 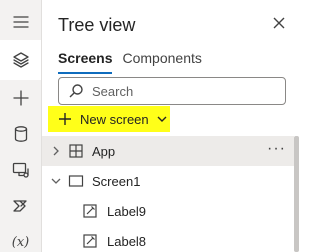 What do you see at coordinates (97, 25) in the screenshot?
I see `panel-title: Tree view` at bounding box center [97, 25].